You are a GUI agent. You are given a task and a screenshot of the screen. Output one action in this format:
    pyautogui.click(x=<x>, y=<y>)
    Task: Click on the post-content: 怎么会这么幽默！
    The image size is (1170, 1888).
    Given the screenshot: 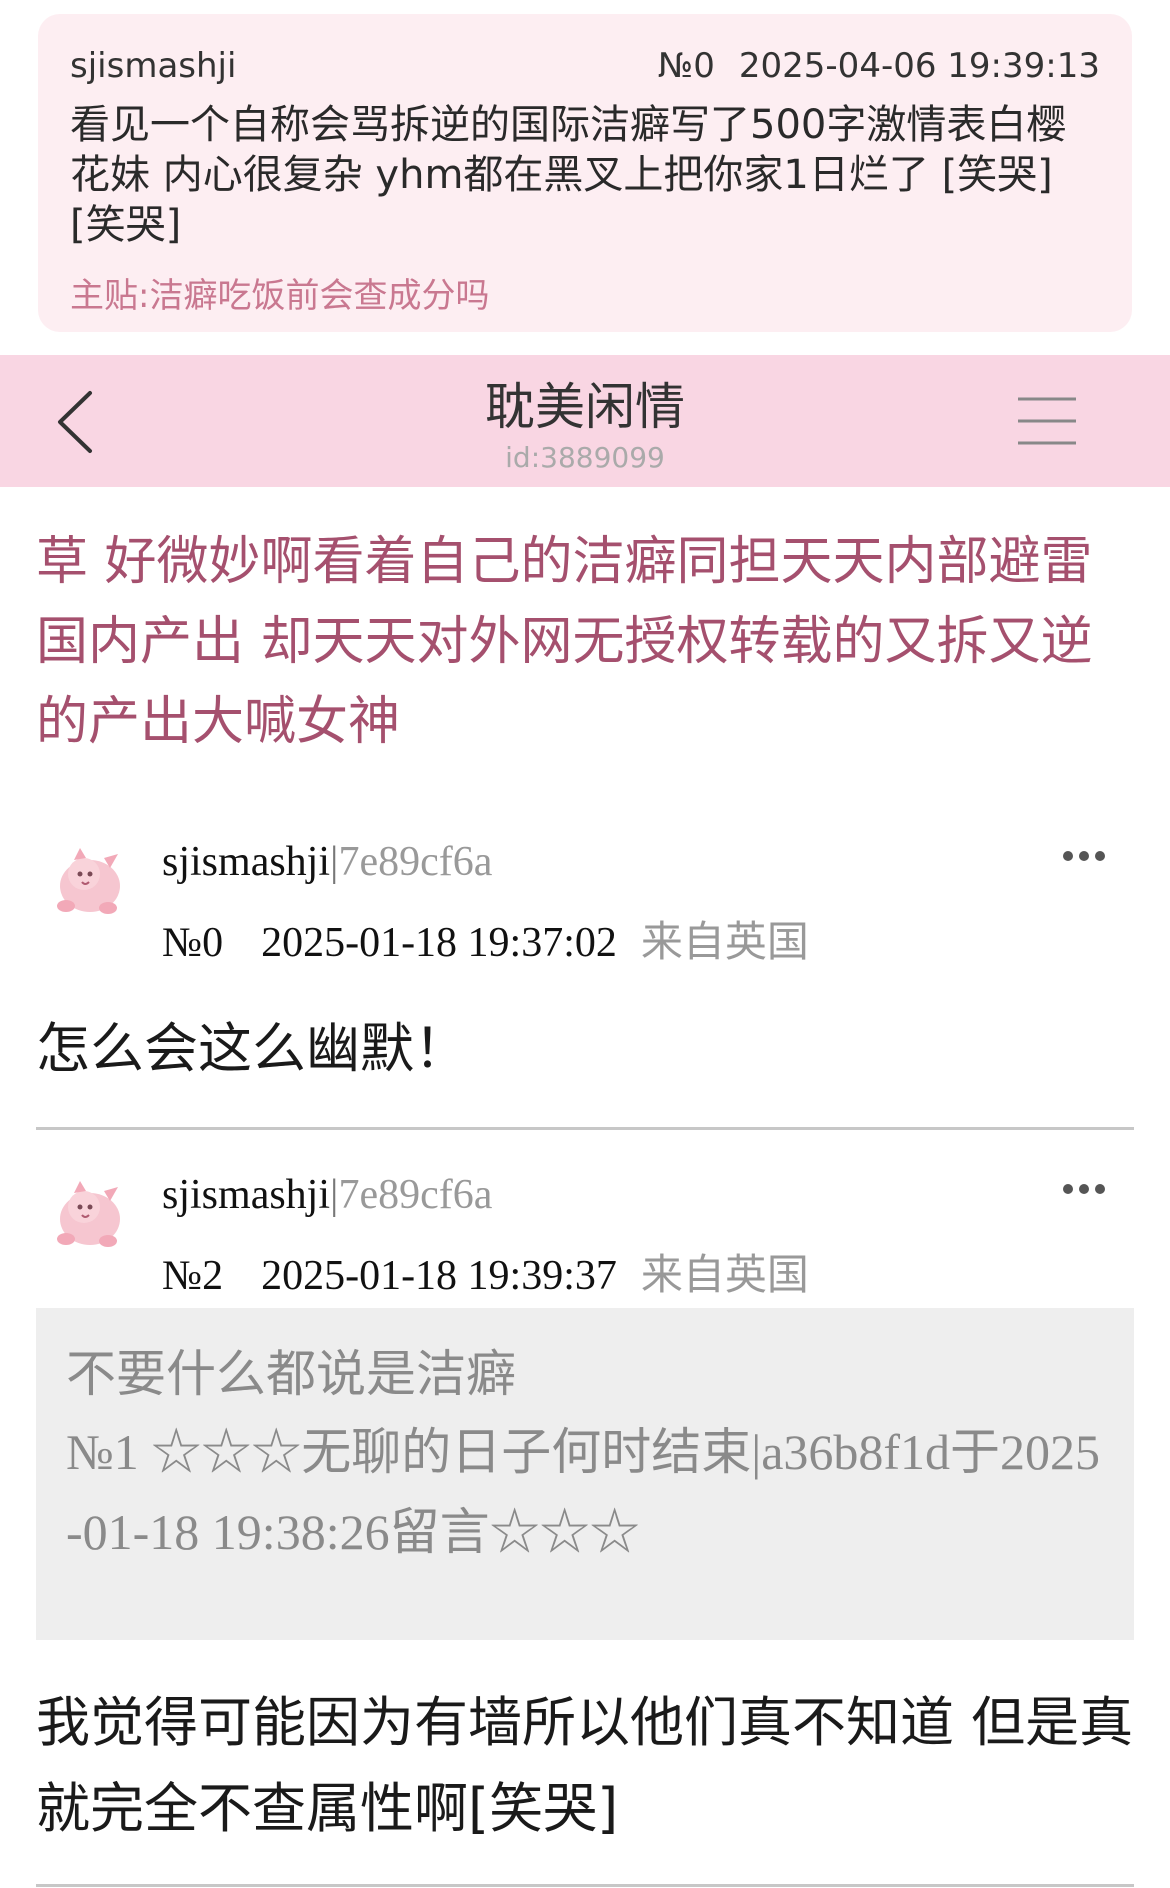 What is the action you would take?
    pyautogui.click(x=252, y=1048)
    